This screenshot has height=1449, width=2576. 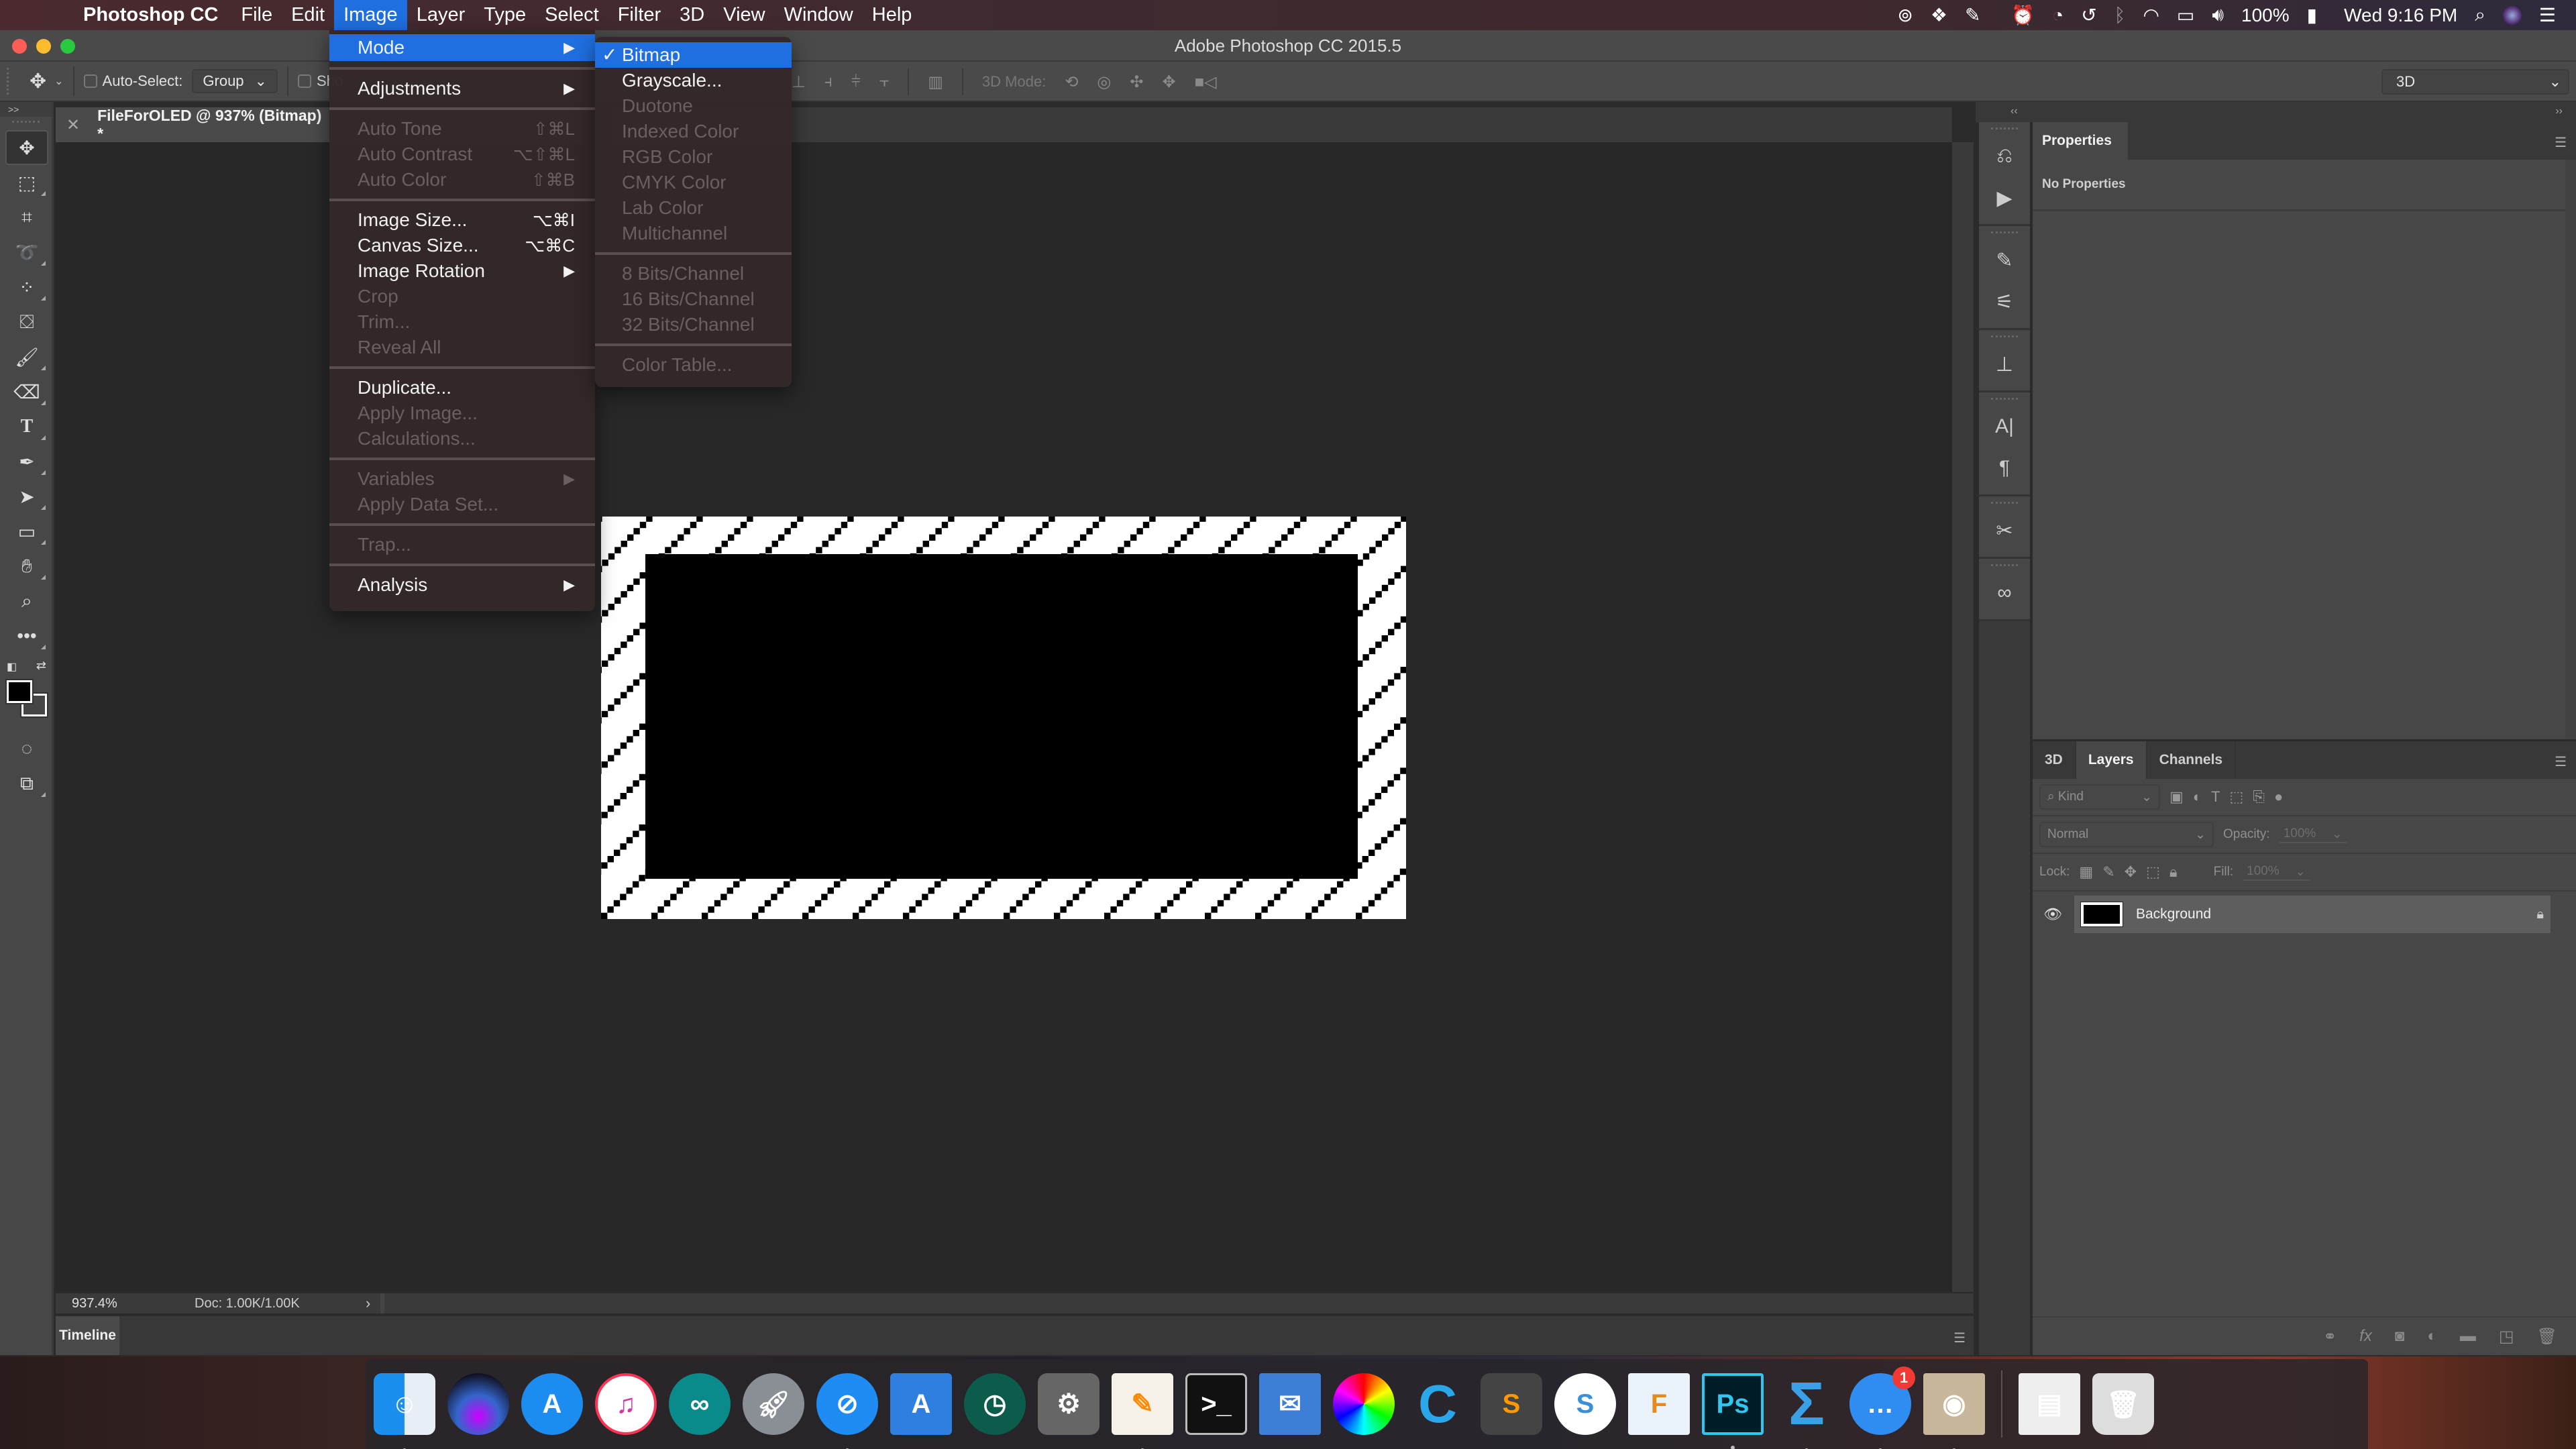 What do you see at coordinates (2004, 593) in the screenshot?
I see `libraries-icon: ∞` at bounding box center [2004, 593].